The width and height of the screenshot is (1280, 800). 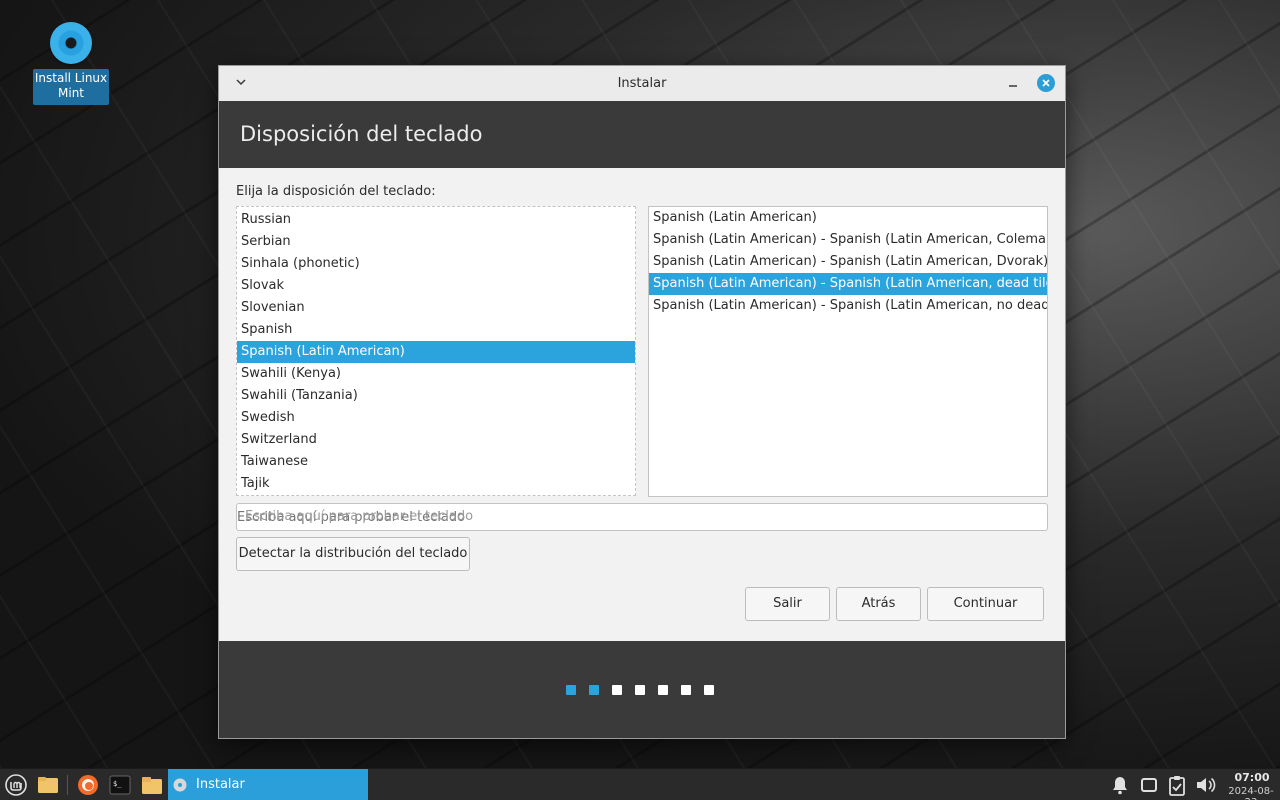 I want to click on close-icon, so click(x=1046, y=83).